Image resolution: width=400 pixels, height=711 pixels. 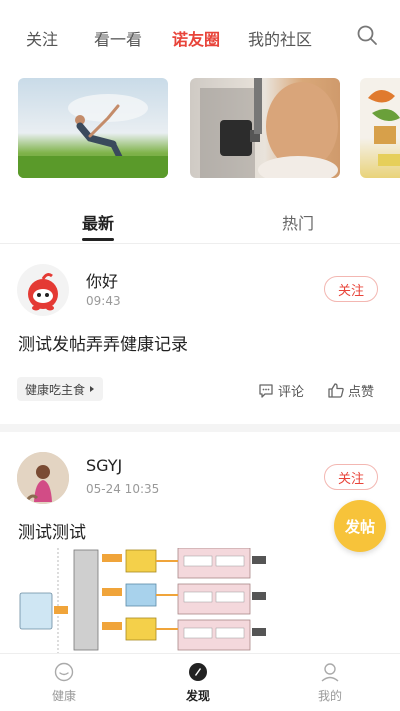 I want to click on post-time: 09:43, so click(x=103, y=301).